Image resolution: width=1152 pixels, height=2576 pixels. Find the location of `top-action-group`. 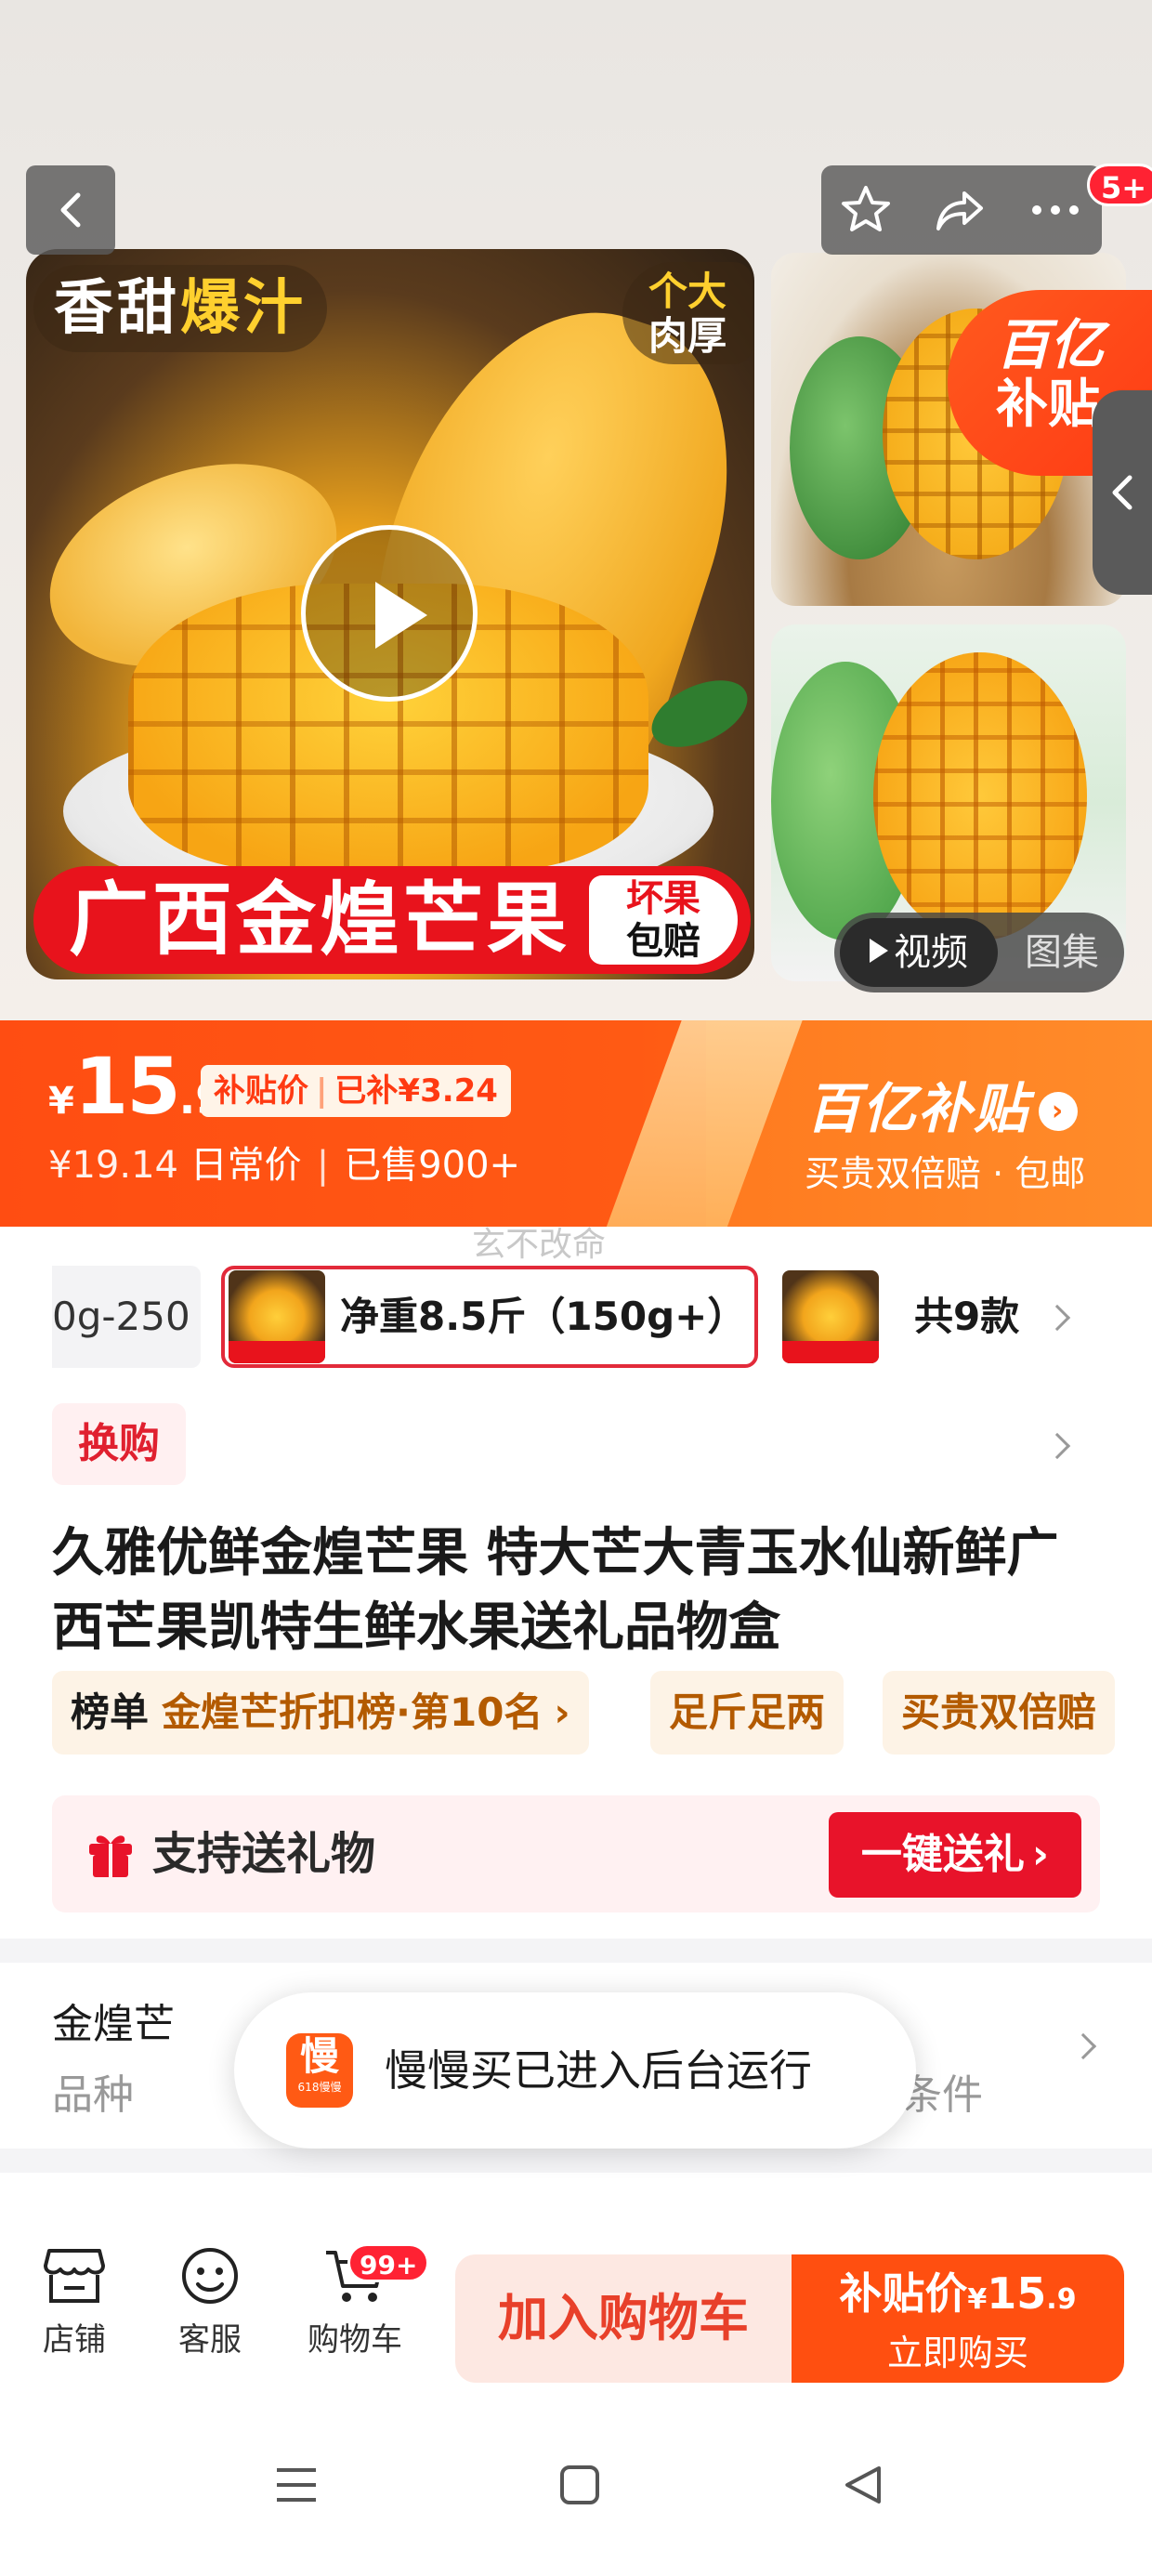

top-action-group is located at coordinates (961, 210).